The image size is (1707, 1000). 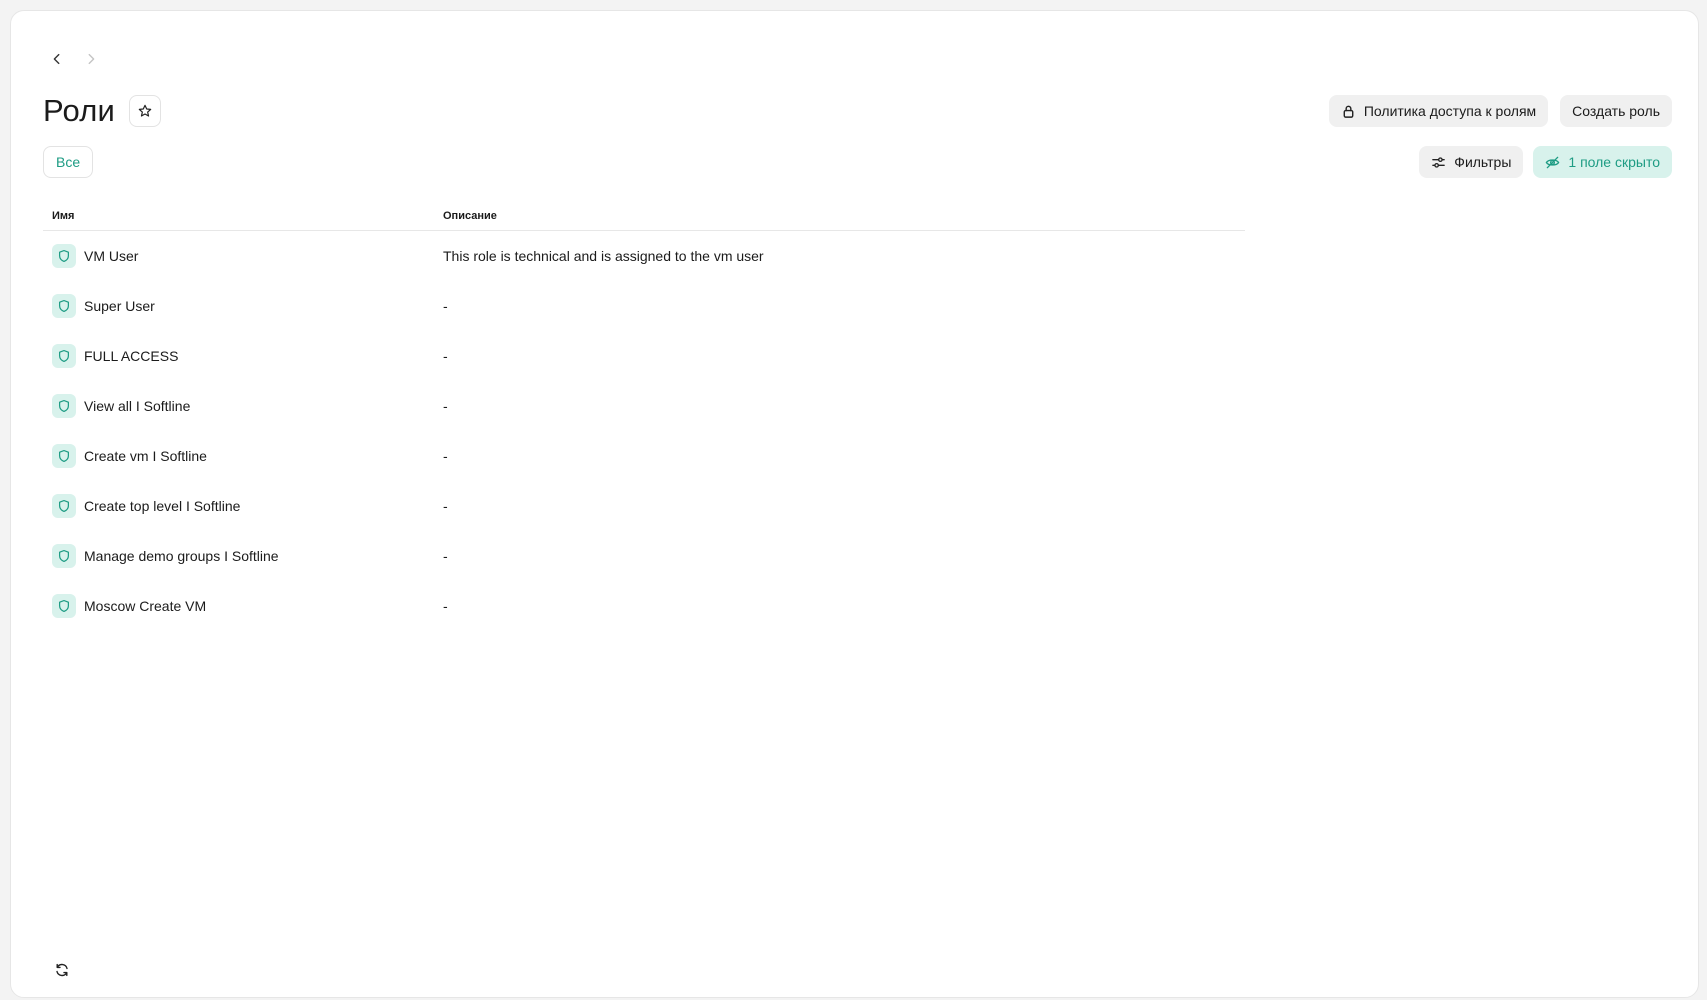 I want to click on role-name-cell: Manage demo groups I Softline, so click(x=243, y=556).